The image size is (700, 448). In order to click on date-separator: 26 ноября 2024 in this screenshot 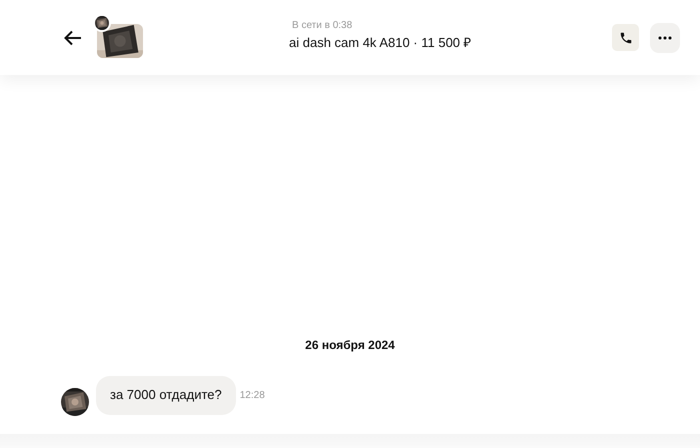, I will do `click(350, 345)`.